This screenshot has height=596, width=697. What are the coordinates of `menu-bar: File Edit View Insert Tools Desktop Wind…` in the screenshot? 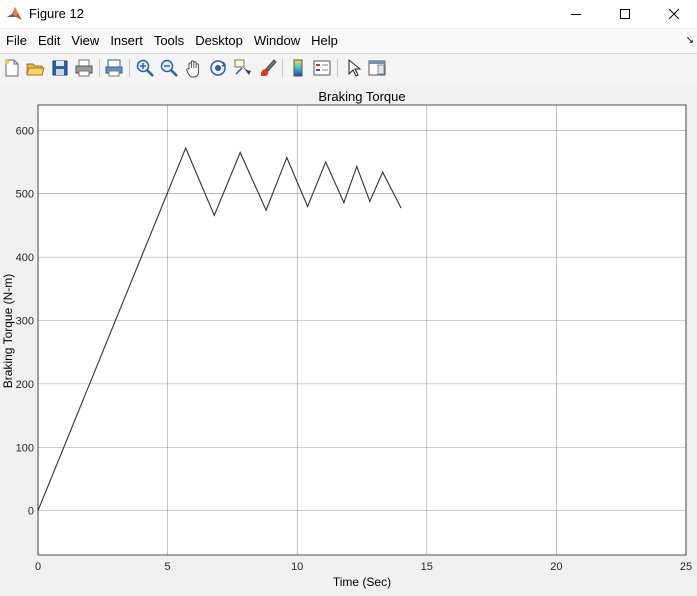 It's located at (348, 41).